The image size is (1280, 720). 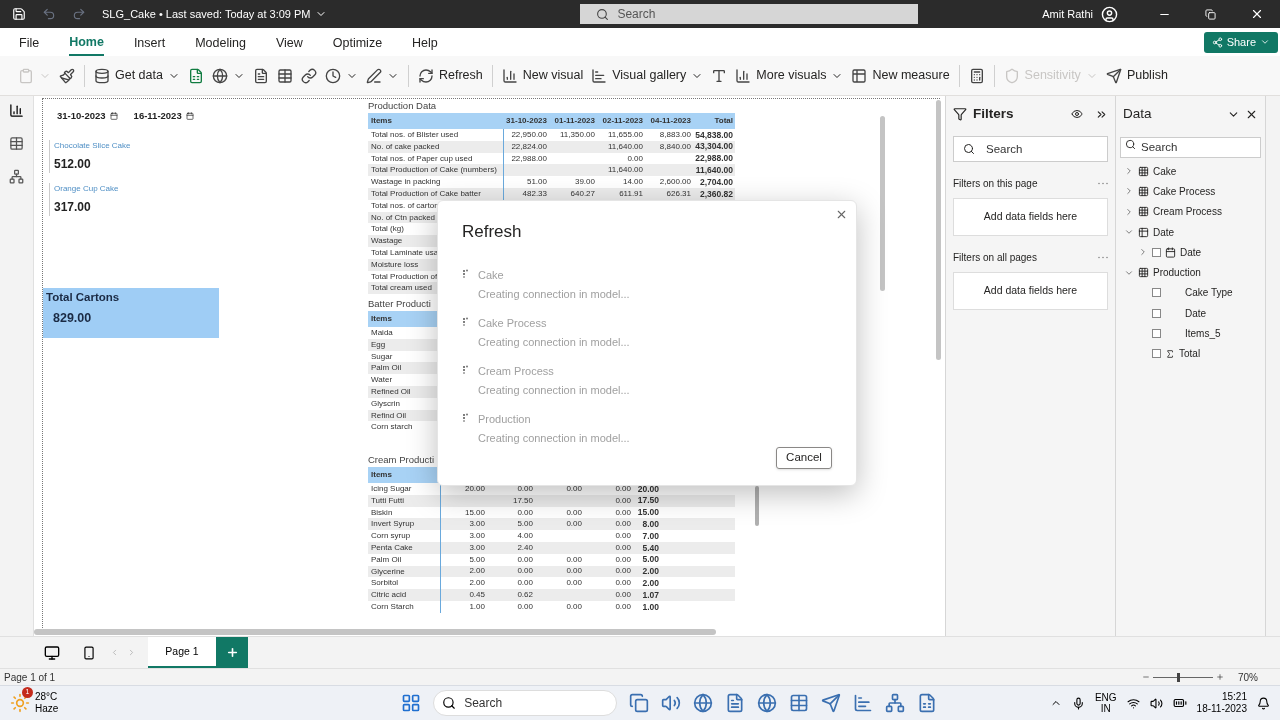 What do you see at coordinates (357, 42) in the screenshot?
I see `menu-tab: Optimize` at bounding box center [357, 42].